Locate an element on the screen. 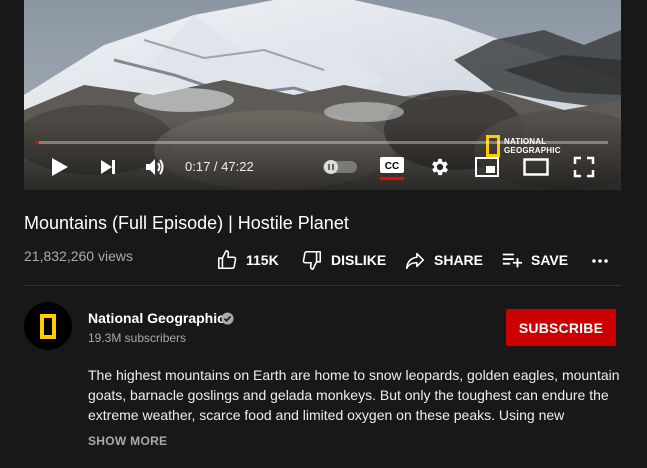  play-icon is located at coordinates (60, 167).